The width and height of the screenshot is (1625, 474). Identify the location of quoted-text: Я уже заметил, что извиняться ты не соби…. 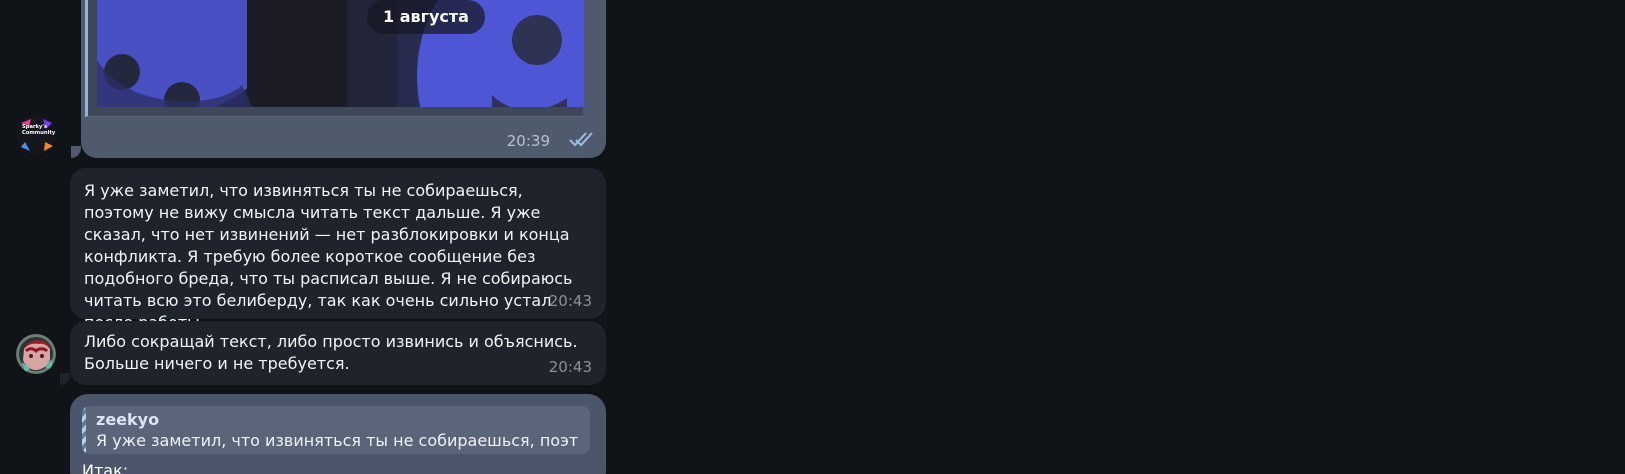
(337, 440).